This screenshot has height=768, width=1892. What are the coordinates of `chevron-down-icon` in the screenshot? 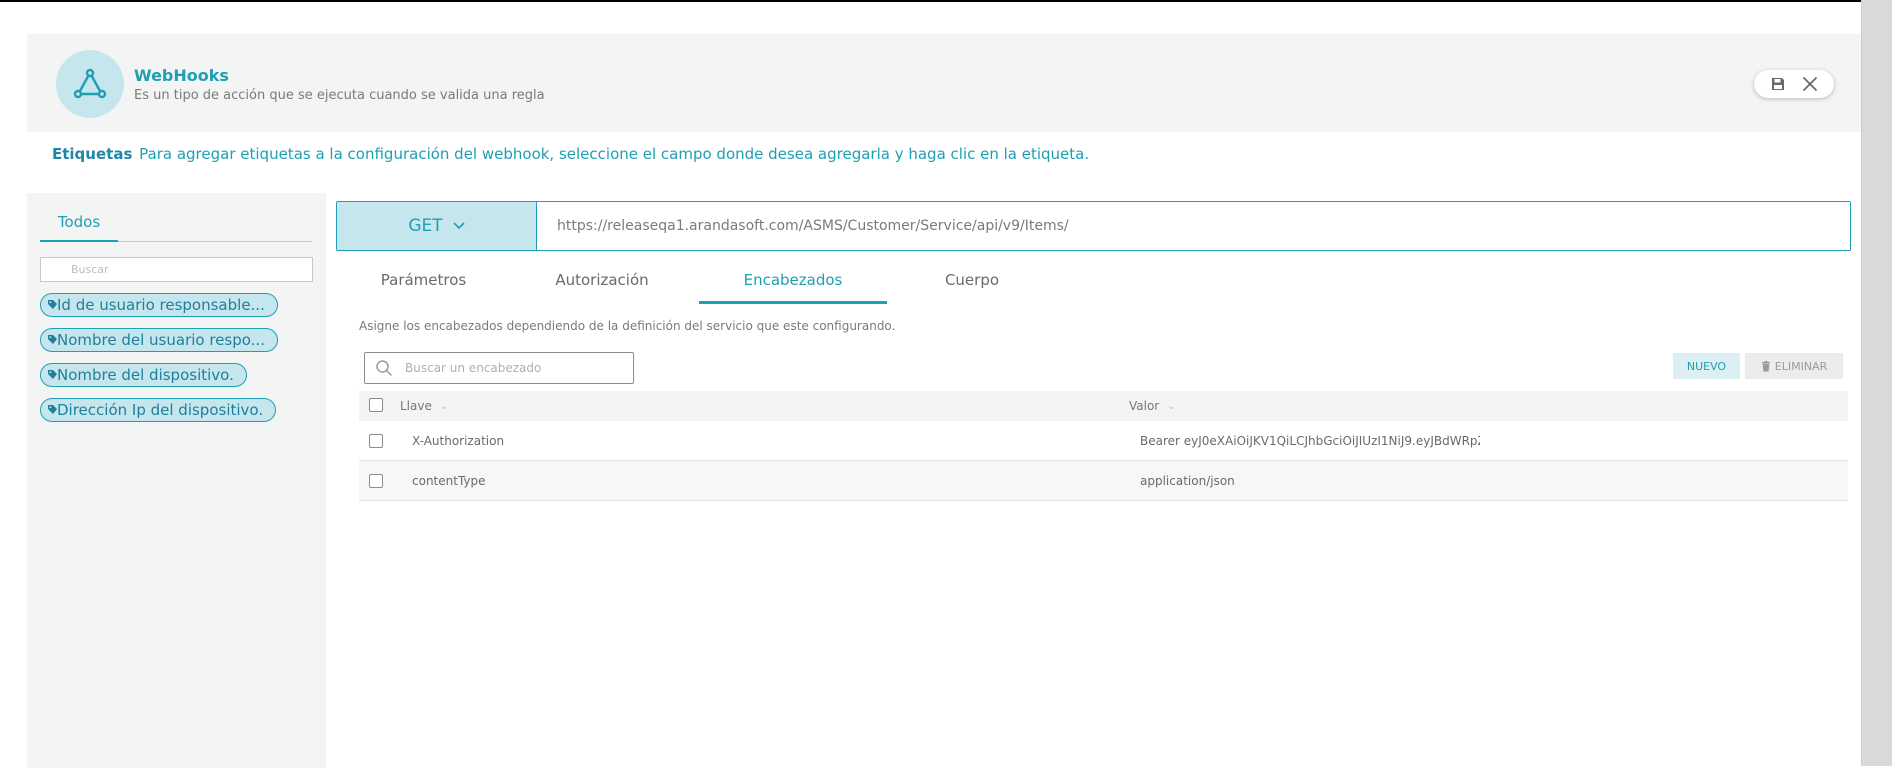 It's located at (459, 226).